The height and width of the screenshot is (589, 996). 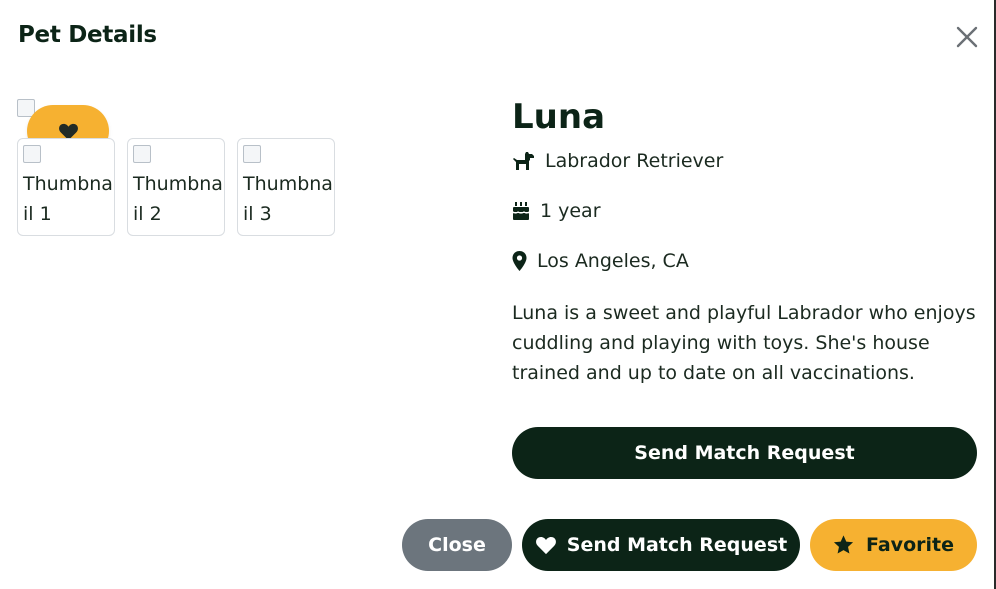 I want to click on map-pin-icon, so click(x=519, y=261).